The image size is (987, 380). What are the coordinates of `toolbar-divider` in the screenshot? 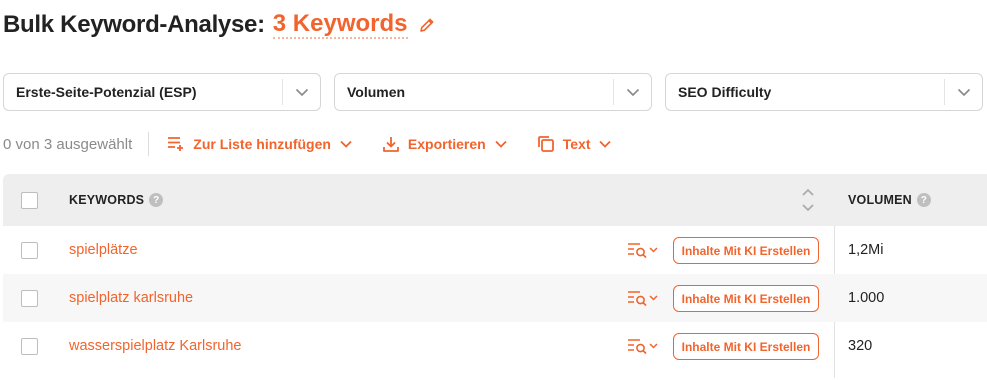 It's located at (149, 144).